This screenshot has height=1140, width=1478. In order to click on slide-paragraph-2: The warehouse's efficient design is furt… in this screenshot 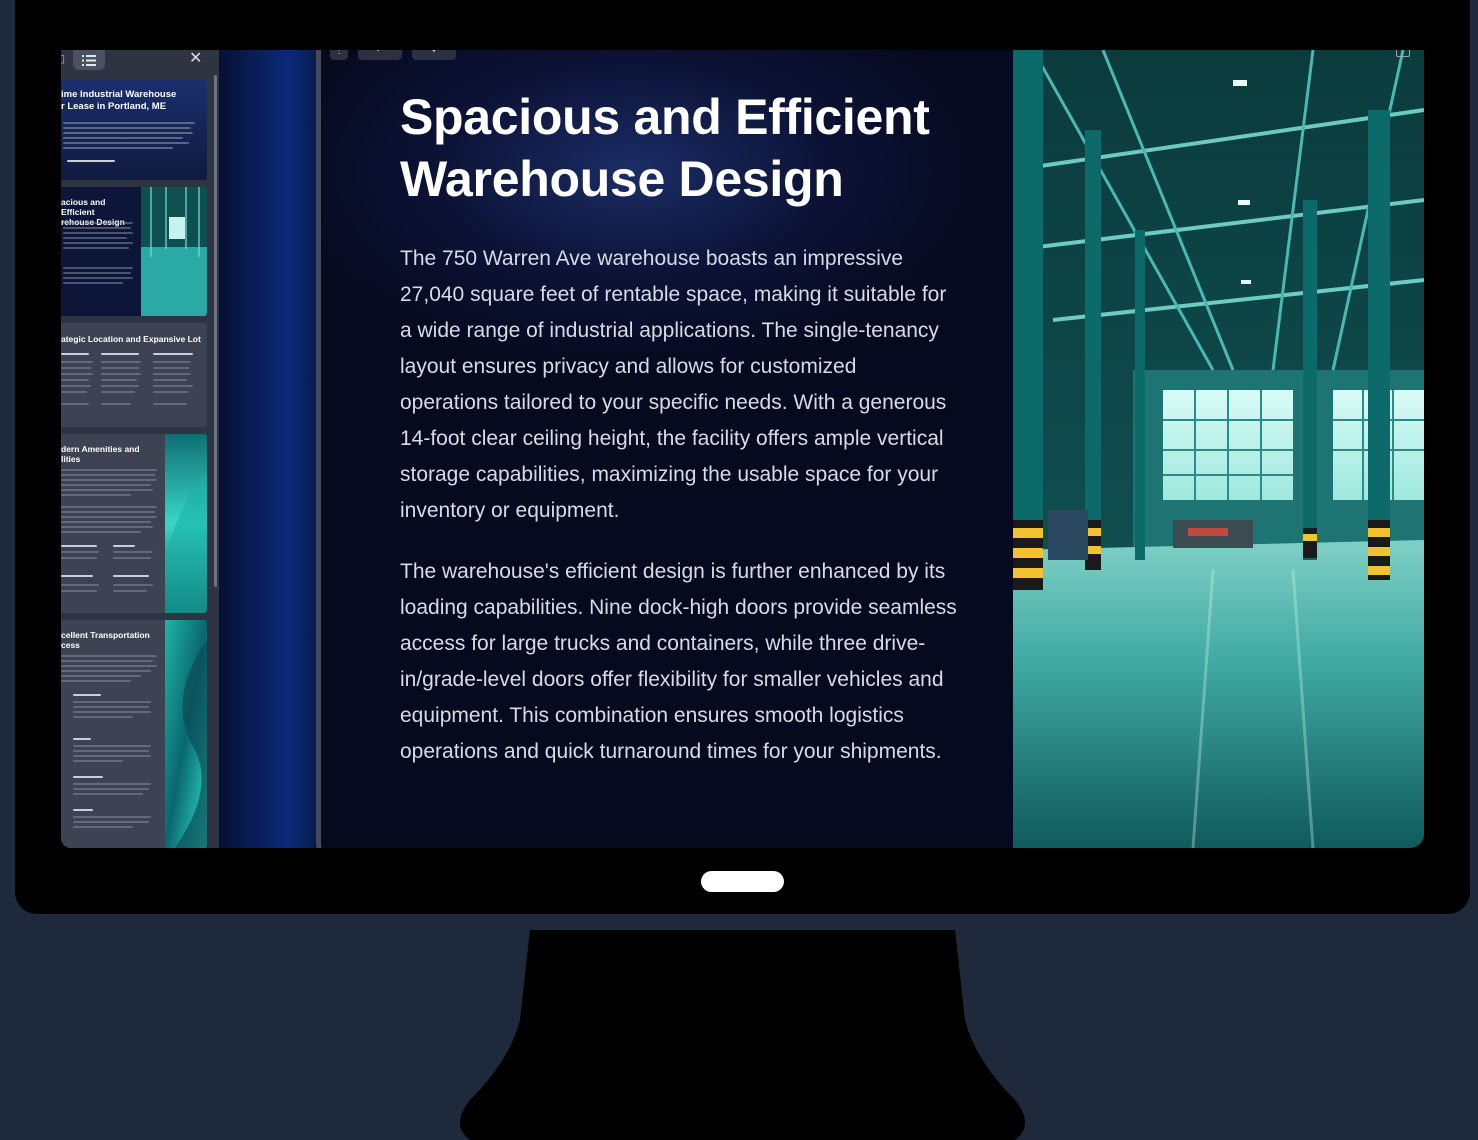, I will do `click(678, 661)`.